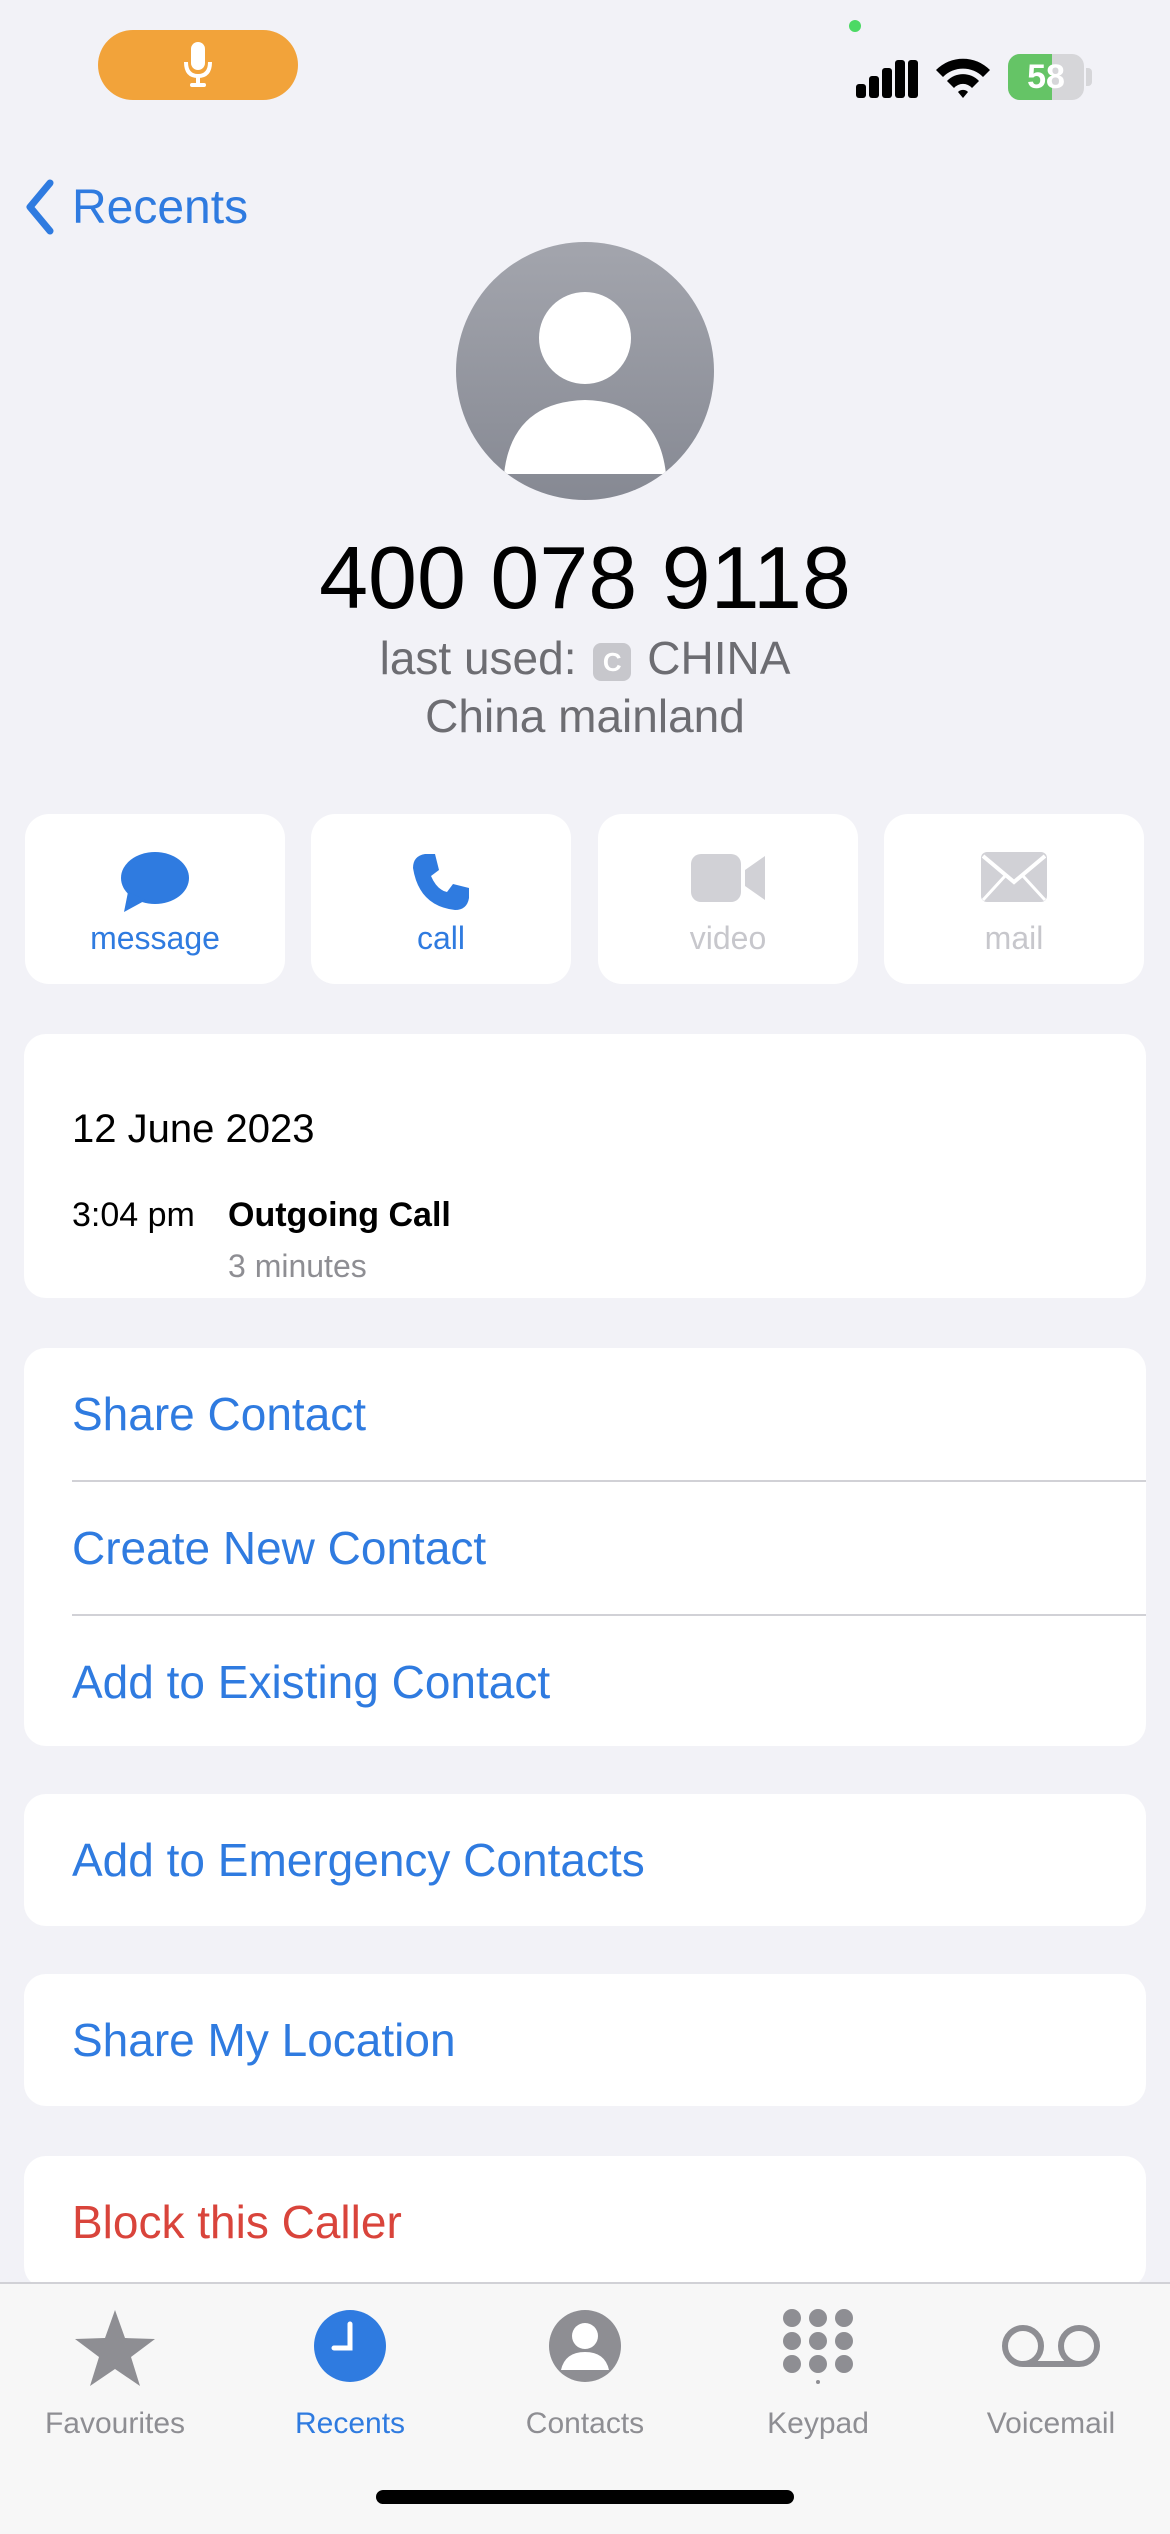 The image size is (1170, 2534). Describe the element at coordinates (963, 78) in the screenshot. I see `wifi-icon` at that location.